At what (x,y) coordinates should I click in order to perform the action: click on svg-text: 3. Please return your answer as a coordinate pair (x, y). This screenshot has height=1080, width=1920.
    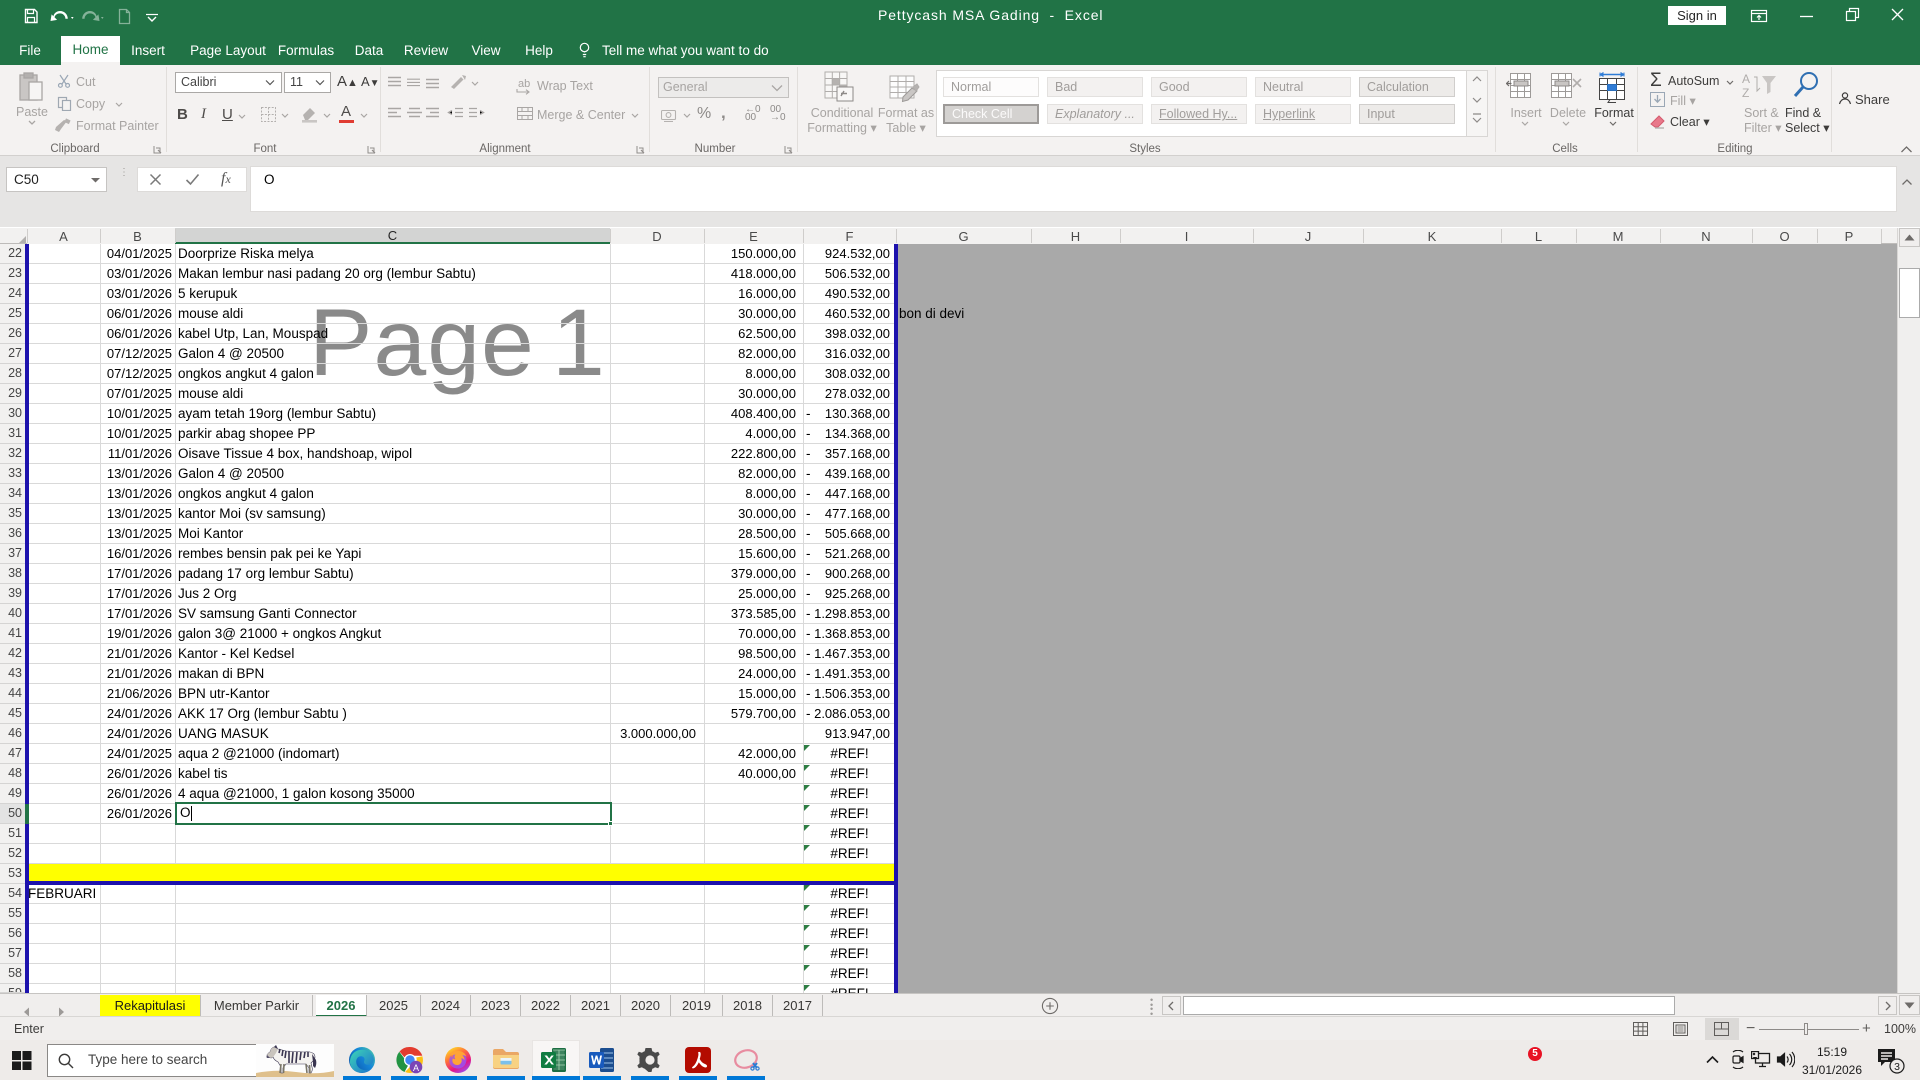
    Looking at the image, I should click on (1897, 1067).